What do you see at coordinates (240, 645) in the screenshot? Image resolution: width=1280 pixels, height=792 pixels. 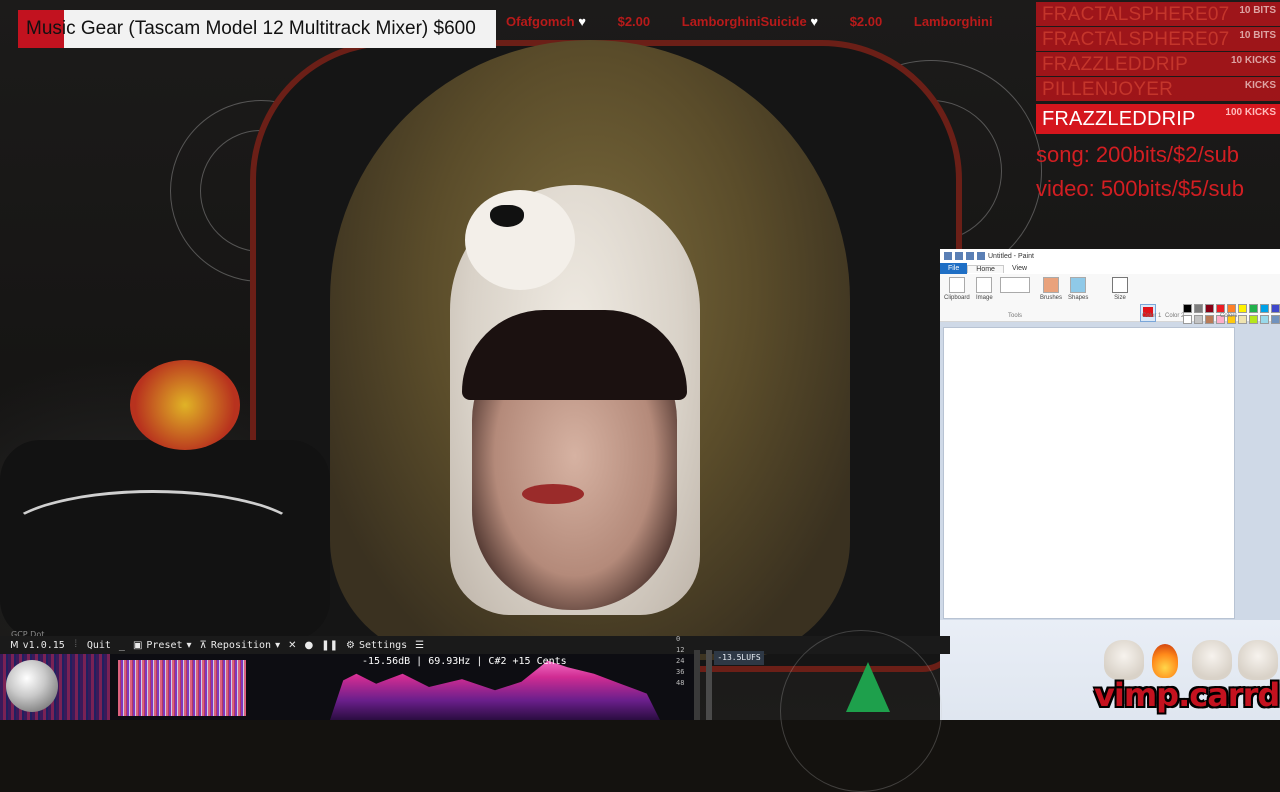 I see `reposition-dropdown: ⊼ Reposition ▾` at bounding box center [240, 645].